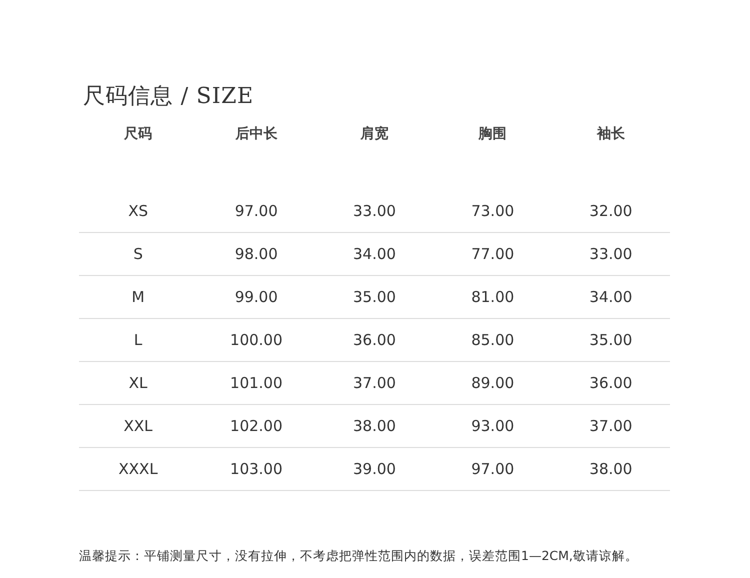  I want to click on table-cell-text: 81.00, so click(492, 297).